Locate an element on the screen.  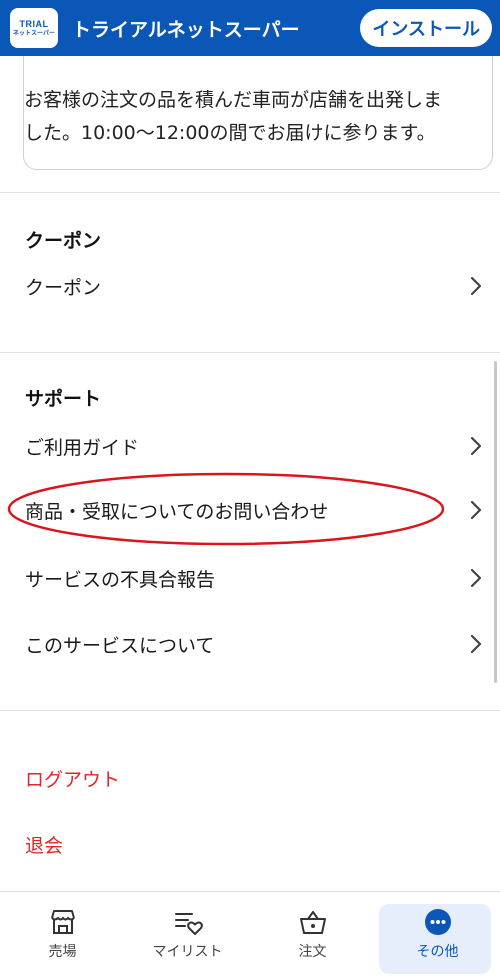
menu-item-label: 退会 is located at coordinates (44, 845).